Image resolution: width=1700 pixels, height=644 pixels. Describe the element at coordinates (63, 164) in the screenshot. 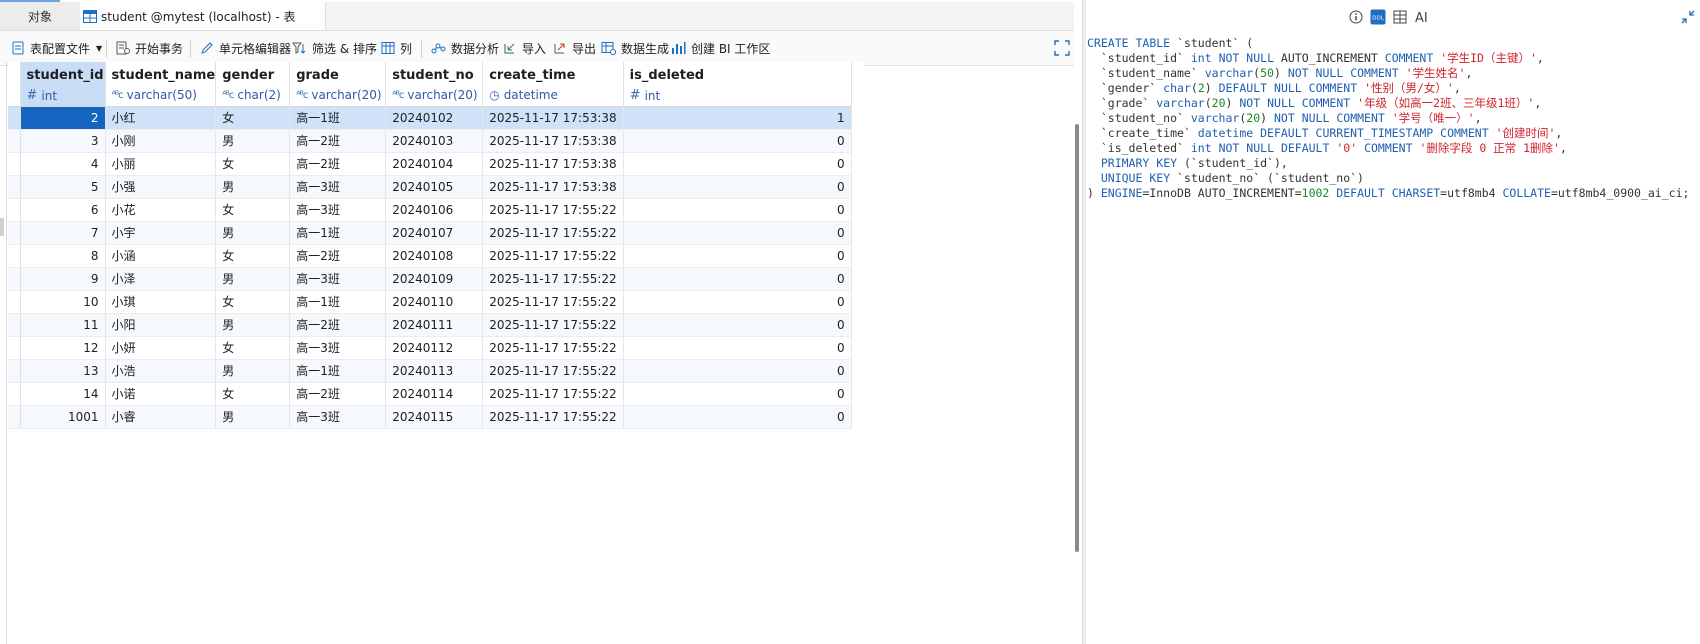

I see `cell-student_id: 4` at that location.